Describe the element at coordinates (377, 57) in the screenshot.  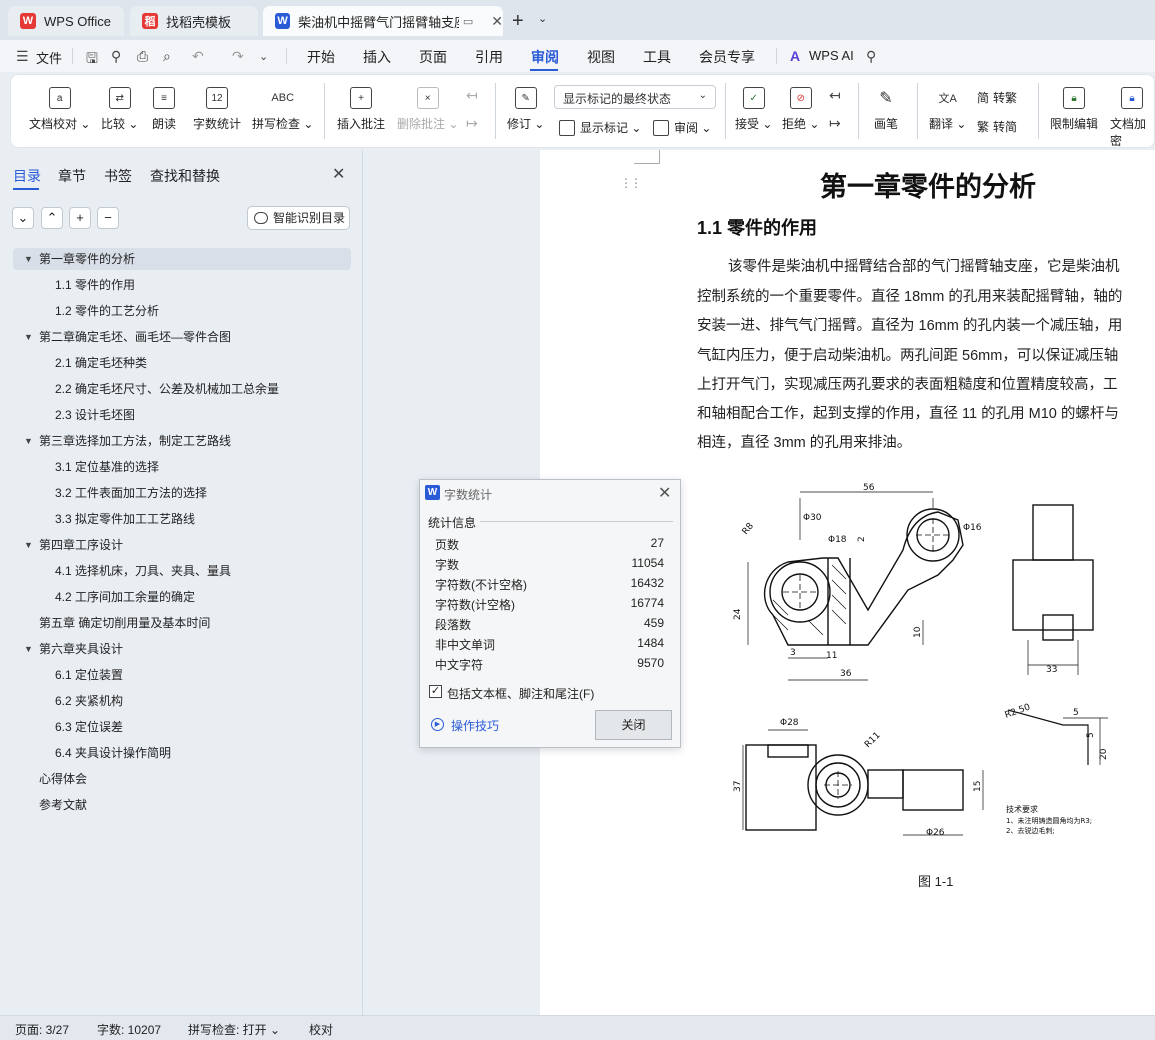
I see `menu-insert: 插入` at that location.